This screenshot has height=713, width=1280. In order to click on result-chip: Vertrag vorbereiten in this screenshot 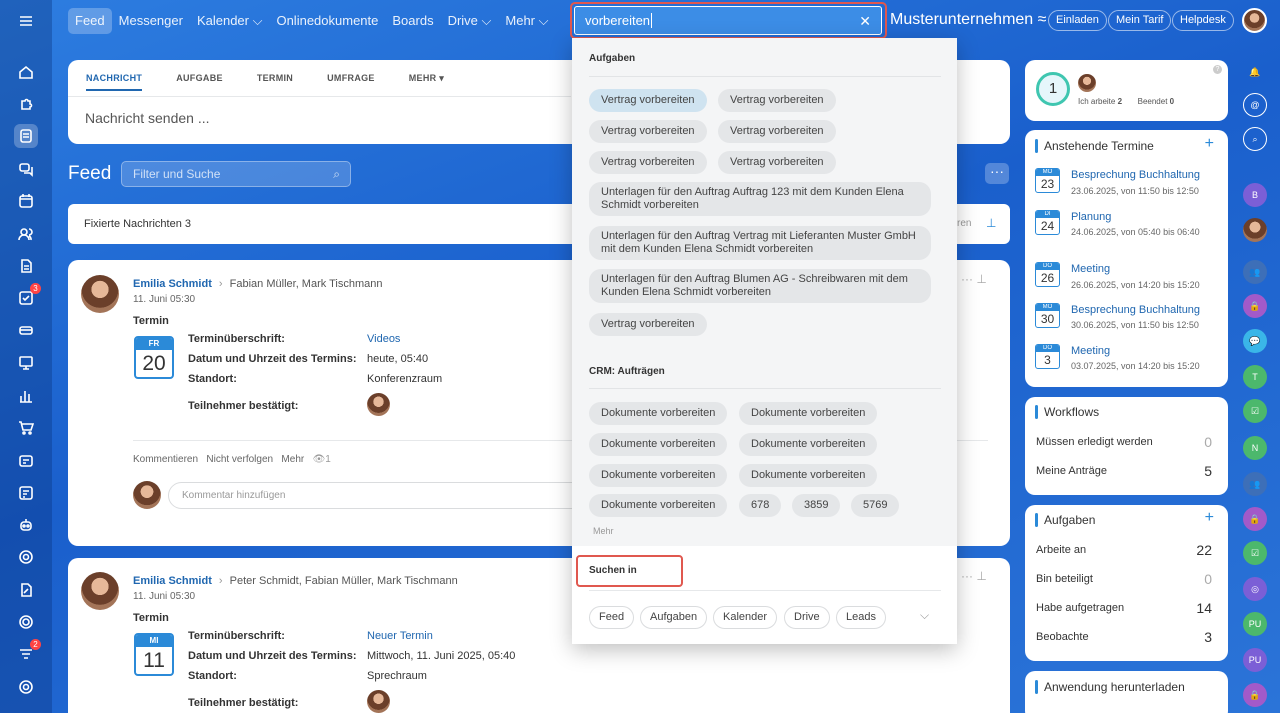, I will do `click(777, 162)`.